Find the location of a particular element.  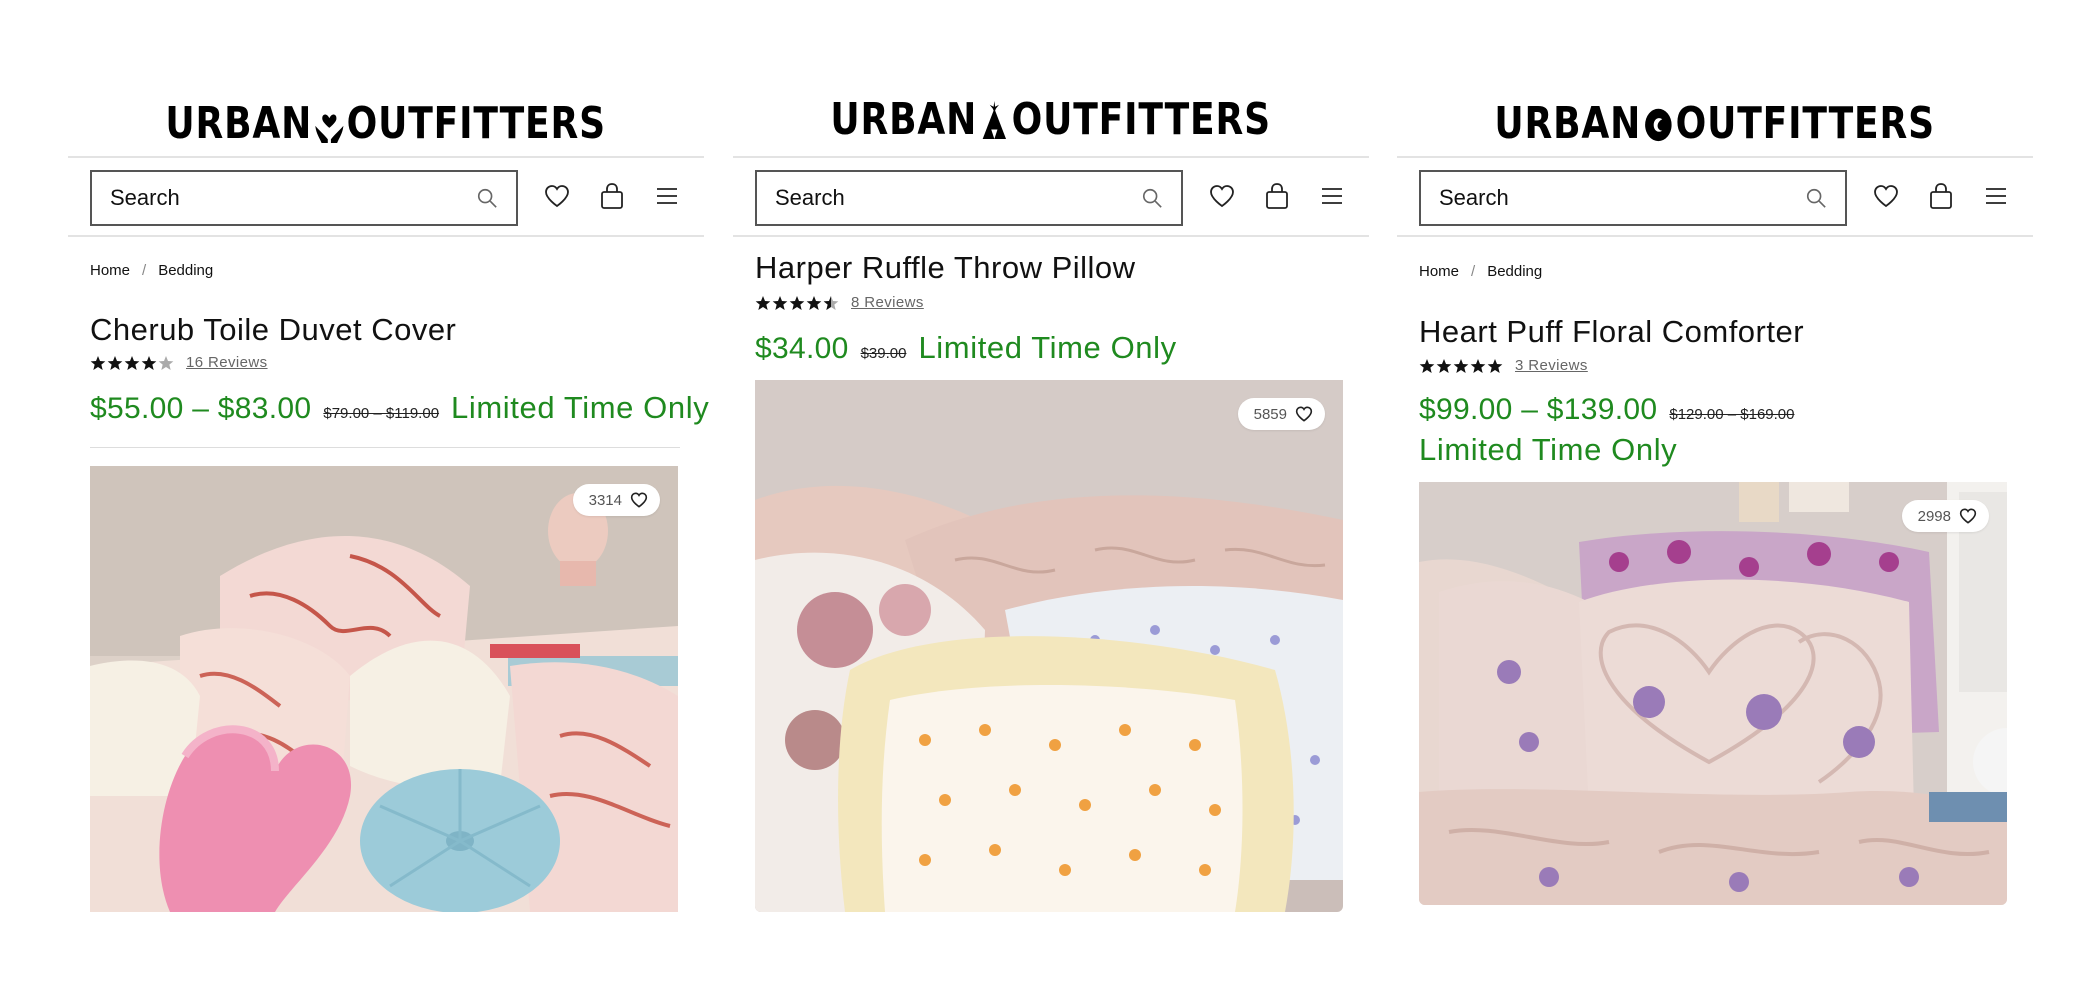

section-divider is located at coordinates (385, 447).